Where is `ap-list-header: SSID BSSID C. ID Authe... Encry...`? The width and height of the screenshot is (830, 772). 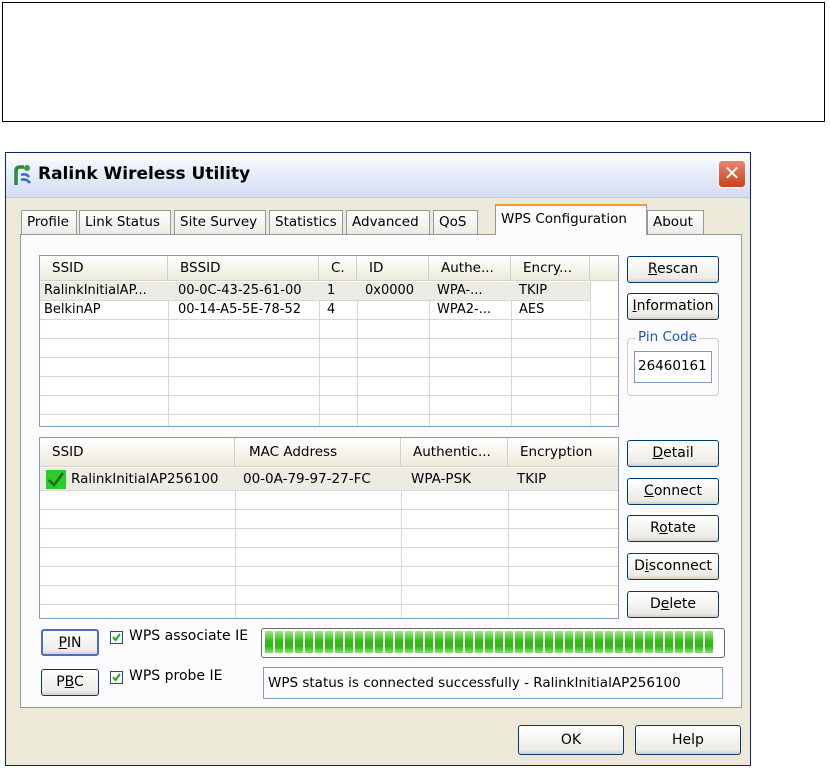
ap-list-header: SSID BSSID C. ID Authe... Encry... is located at coordinates (329, 268).